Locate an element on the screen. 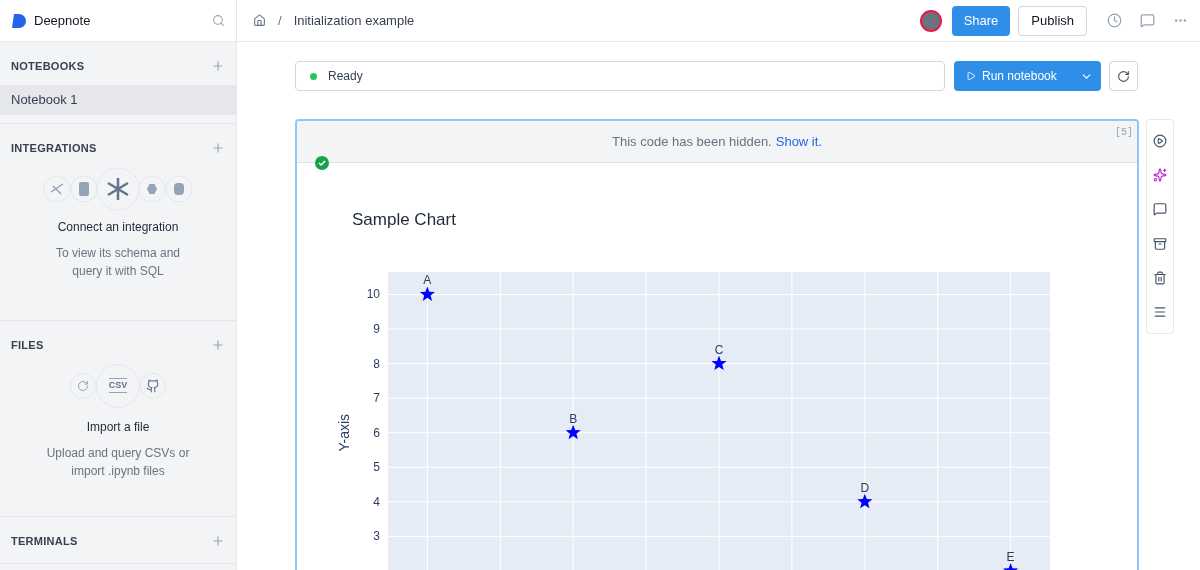  archive-icon is located at coordinates (1160, 243).